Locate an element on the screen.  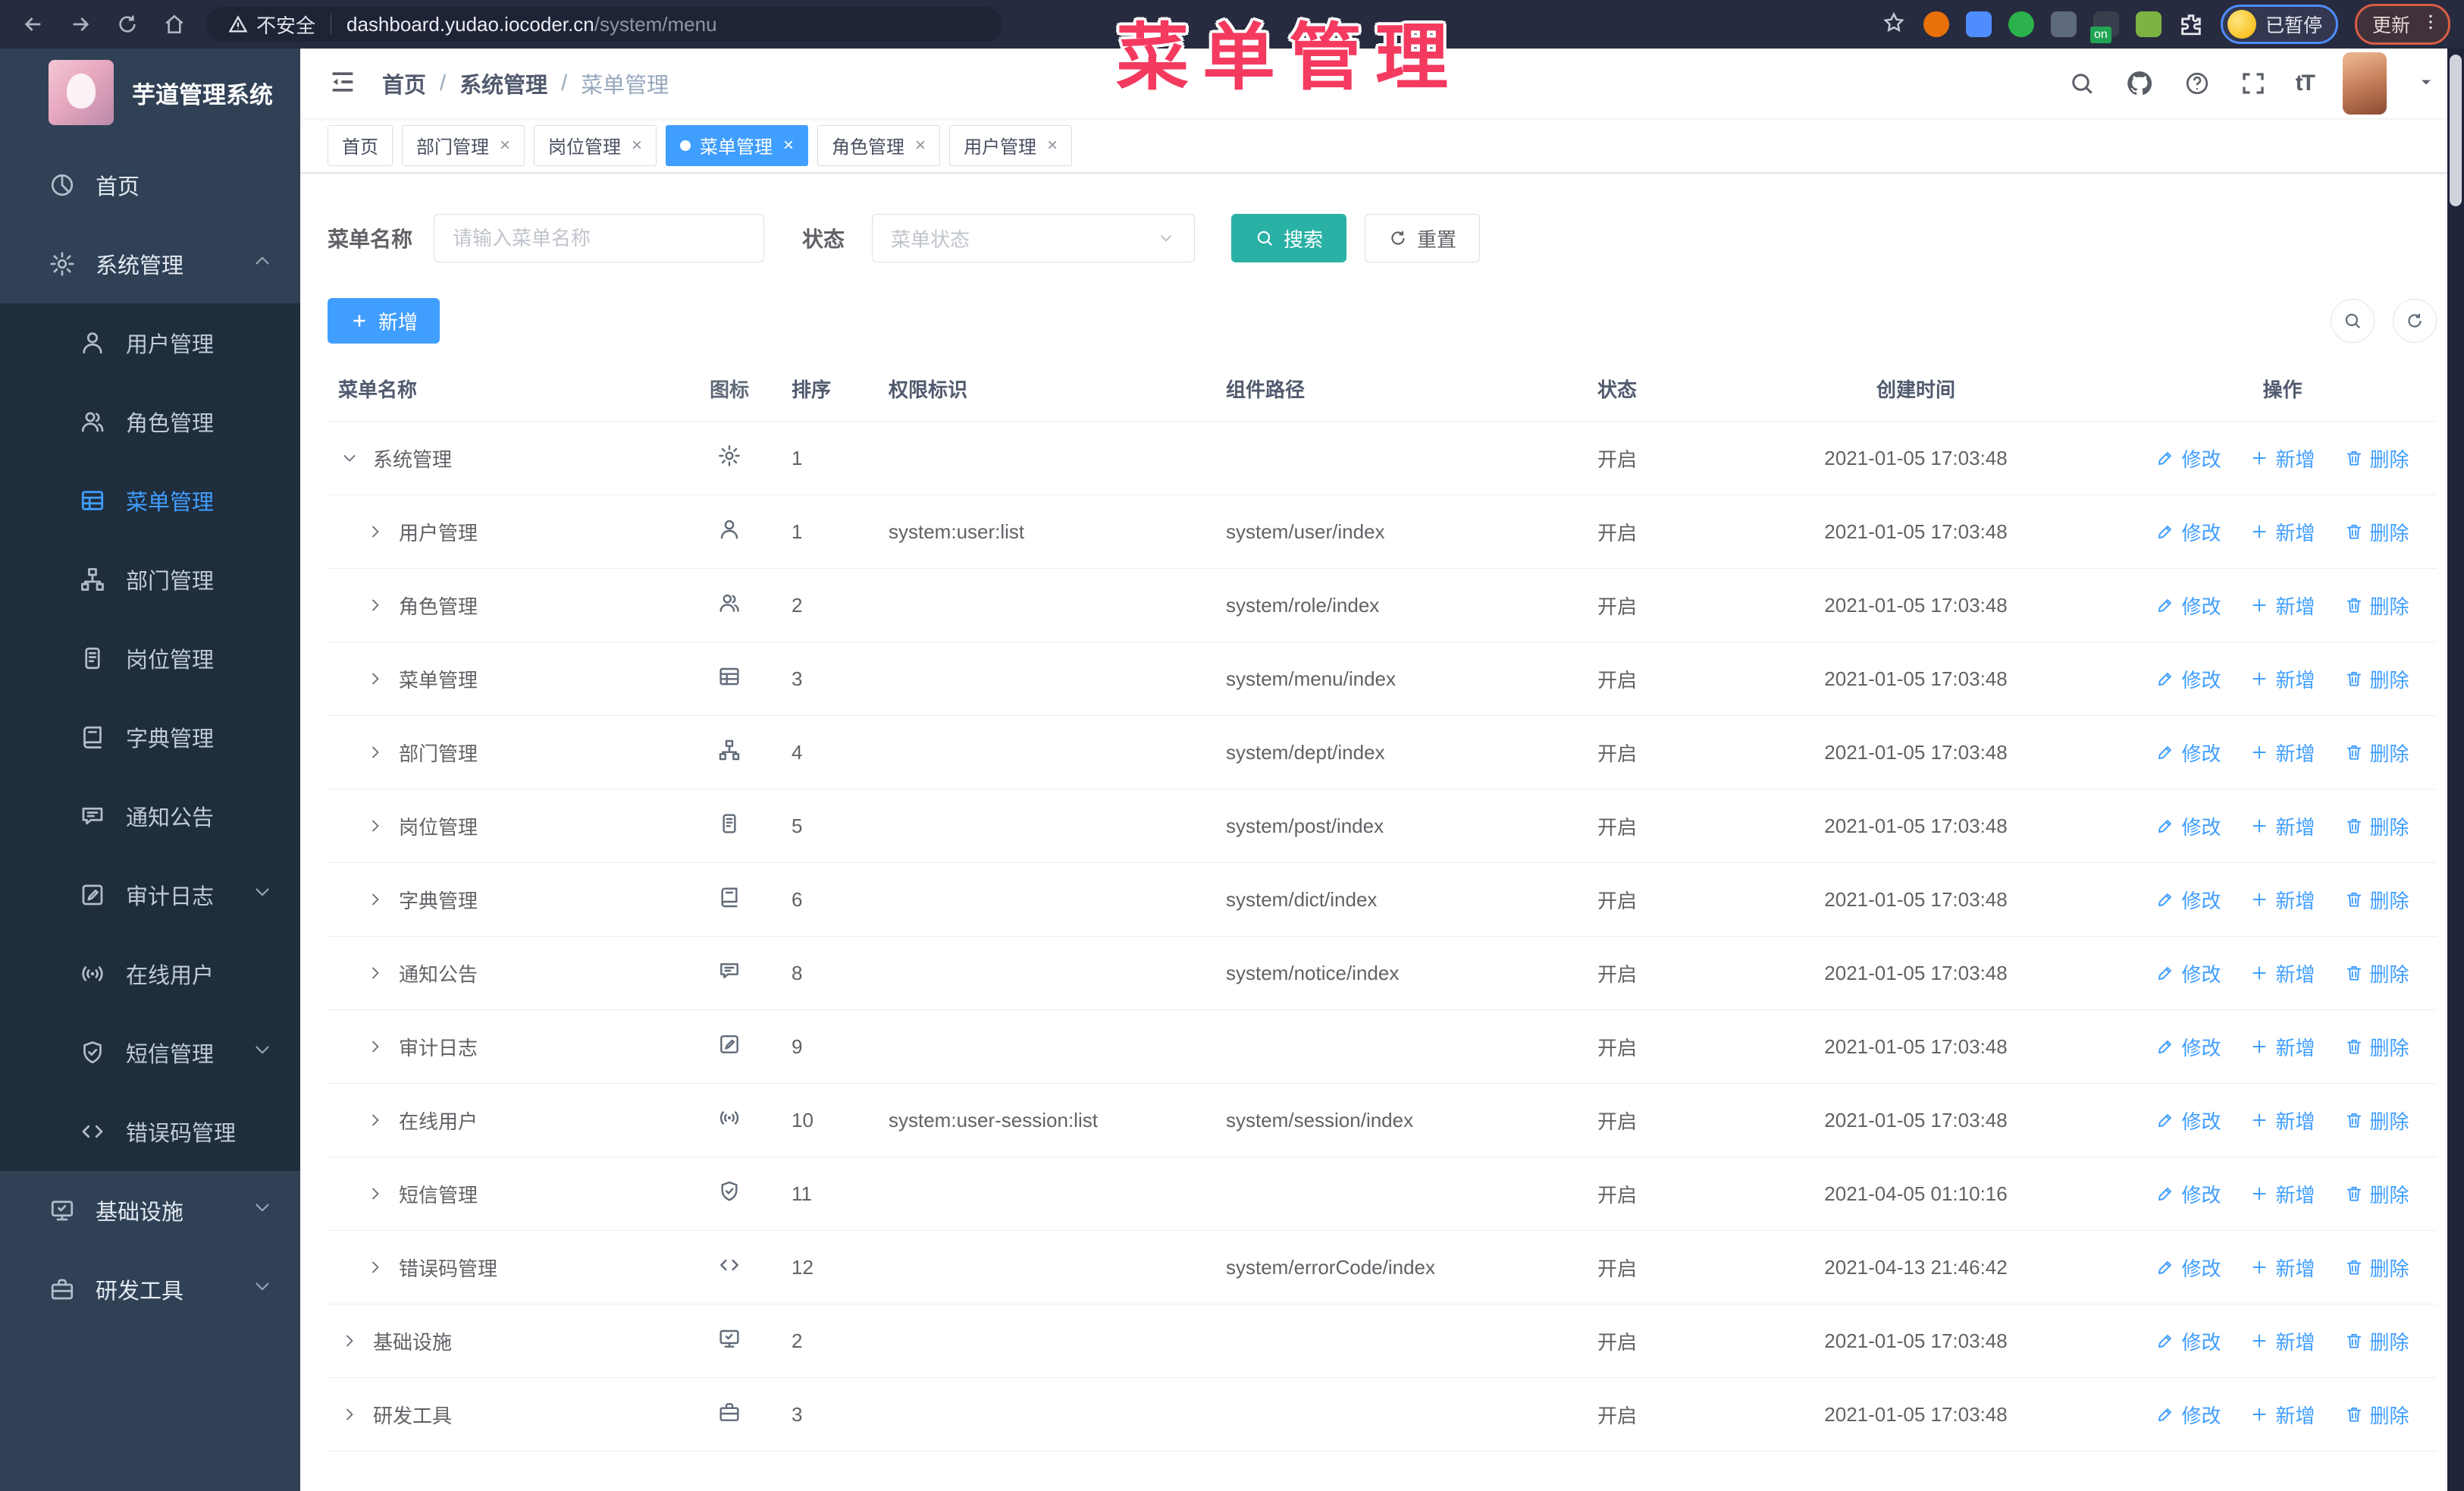
sidebar-item-系统管理: 系统管理 is located at coordinates (150, 263).